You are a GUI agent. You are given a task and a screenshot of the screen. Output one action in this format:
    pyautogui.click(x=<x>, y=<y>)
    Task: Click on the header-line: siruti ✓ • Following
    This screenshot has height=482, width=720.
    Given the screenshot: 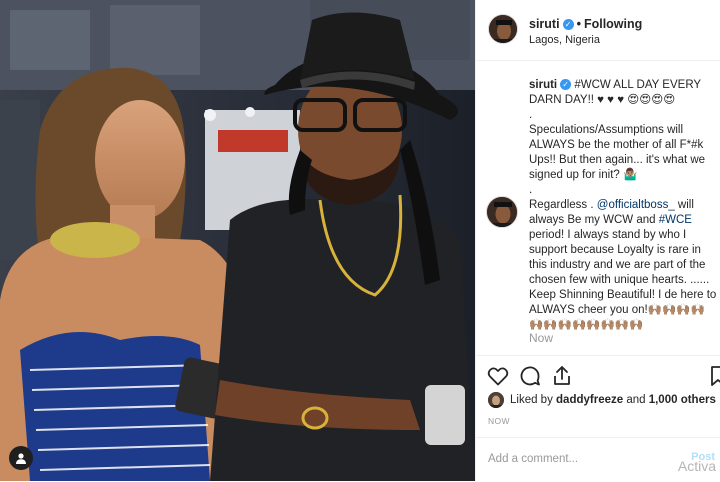 What is the action you would take?
    pyautogui.click(x=585, y=24)
    